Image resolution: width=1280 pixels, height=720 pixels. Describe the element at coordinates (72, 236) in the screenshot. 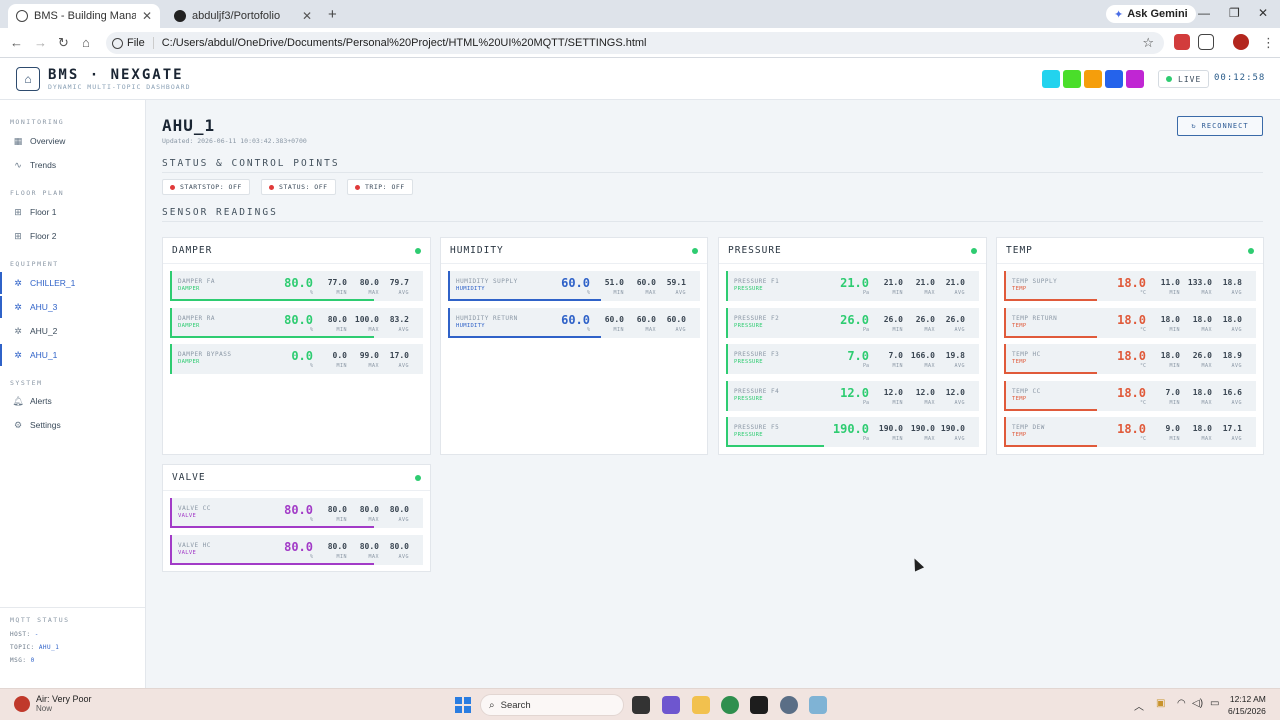

I see `sidebar-item-floor-2: ⊞ Floor 2` at that location.